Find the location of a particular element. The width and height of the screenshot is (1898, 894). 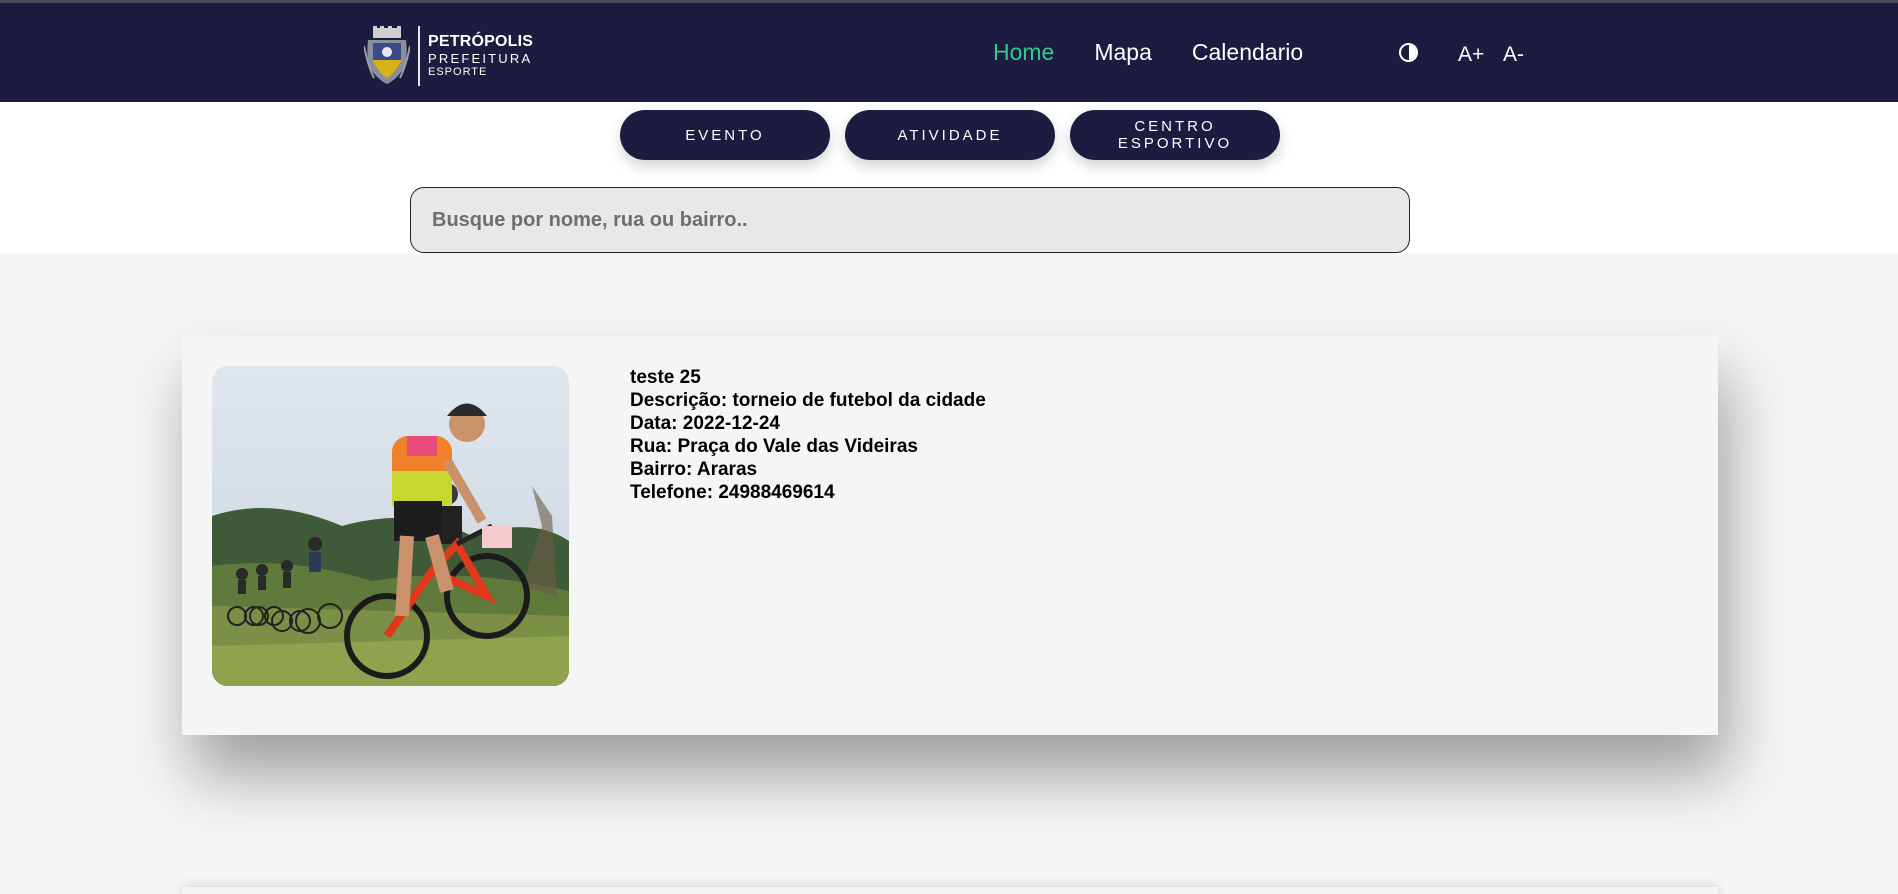

mountain-bike-race-photo is located at coordinates (390, 526).